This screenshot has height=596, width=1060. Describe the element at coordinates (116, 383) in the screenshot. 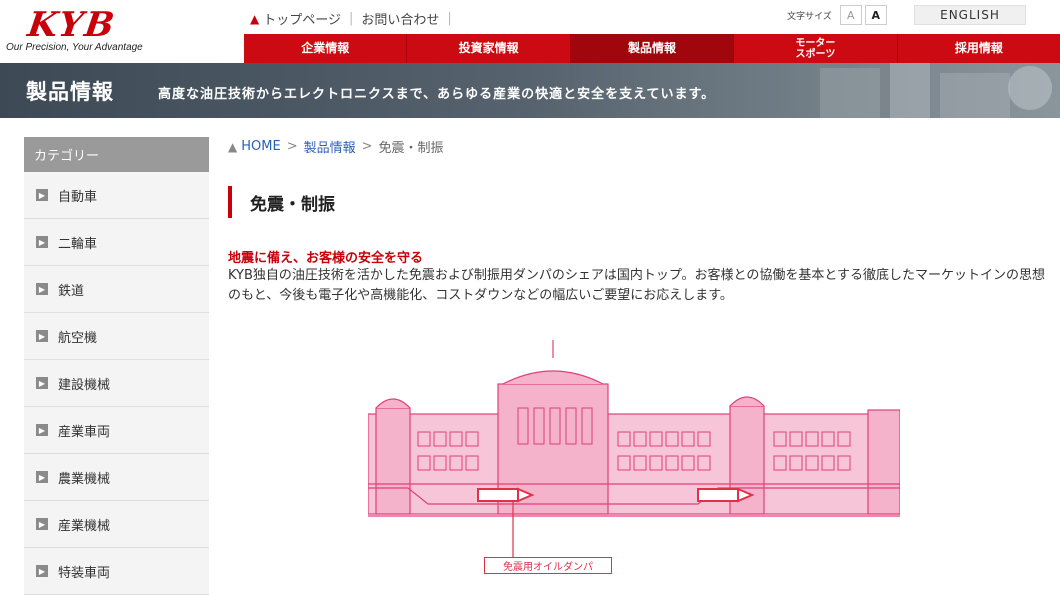

I see `sidebar-item-construction: ▶ 建設機械` at that location.